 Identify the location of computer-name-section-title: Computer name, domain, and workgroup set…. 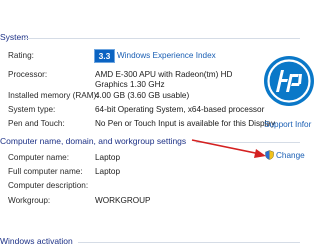
(93, 141).